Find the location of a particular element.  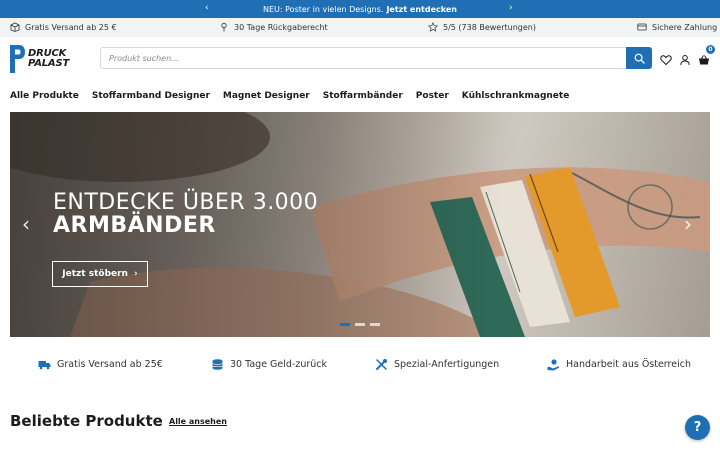

account-button is located at coordinates (685, 58).